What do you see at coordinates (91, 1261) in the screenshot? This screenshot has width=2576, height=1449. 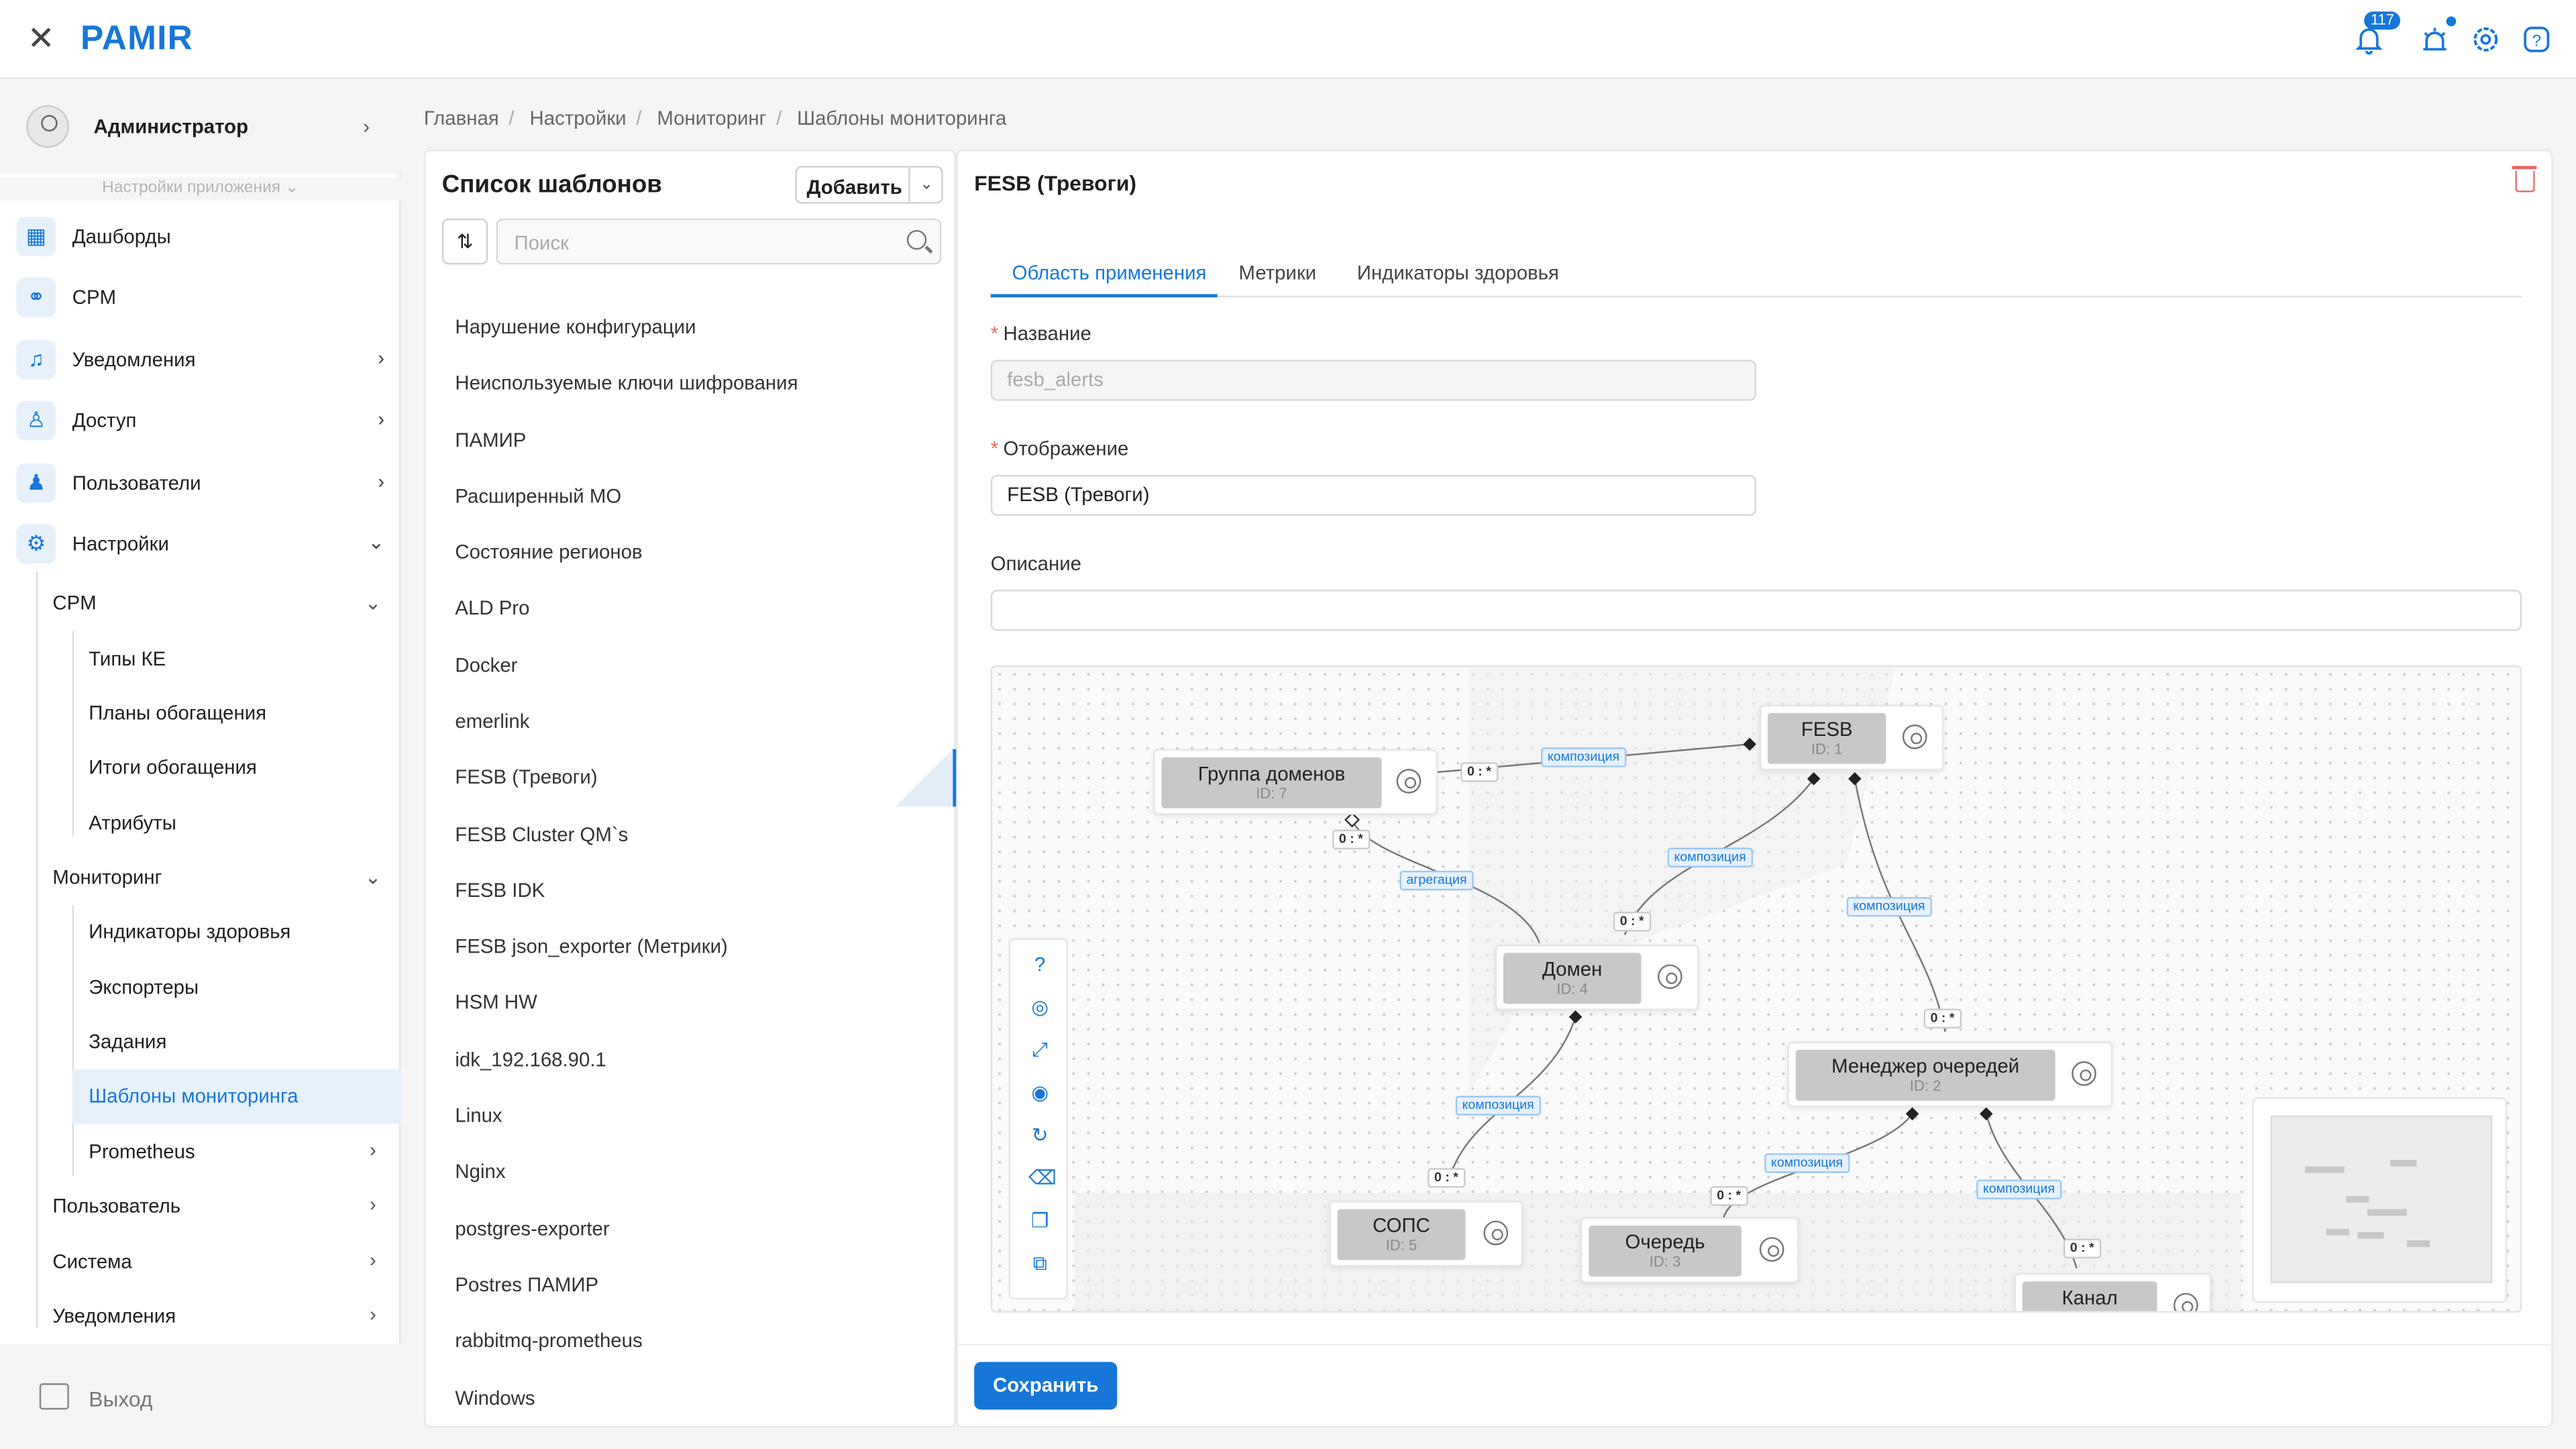 I see `sidebar-item-system: Система` at bounding box center [91, 1261].